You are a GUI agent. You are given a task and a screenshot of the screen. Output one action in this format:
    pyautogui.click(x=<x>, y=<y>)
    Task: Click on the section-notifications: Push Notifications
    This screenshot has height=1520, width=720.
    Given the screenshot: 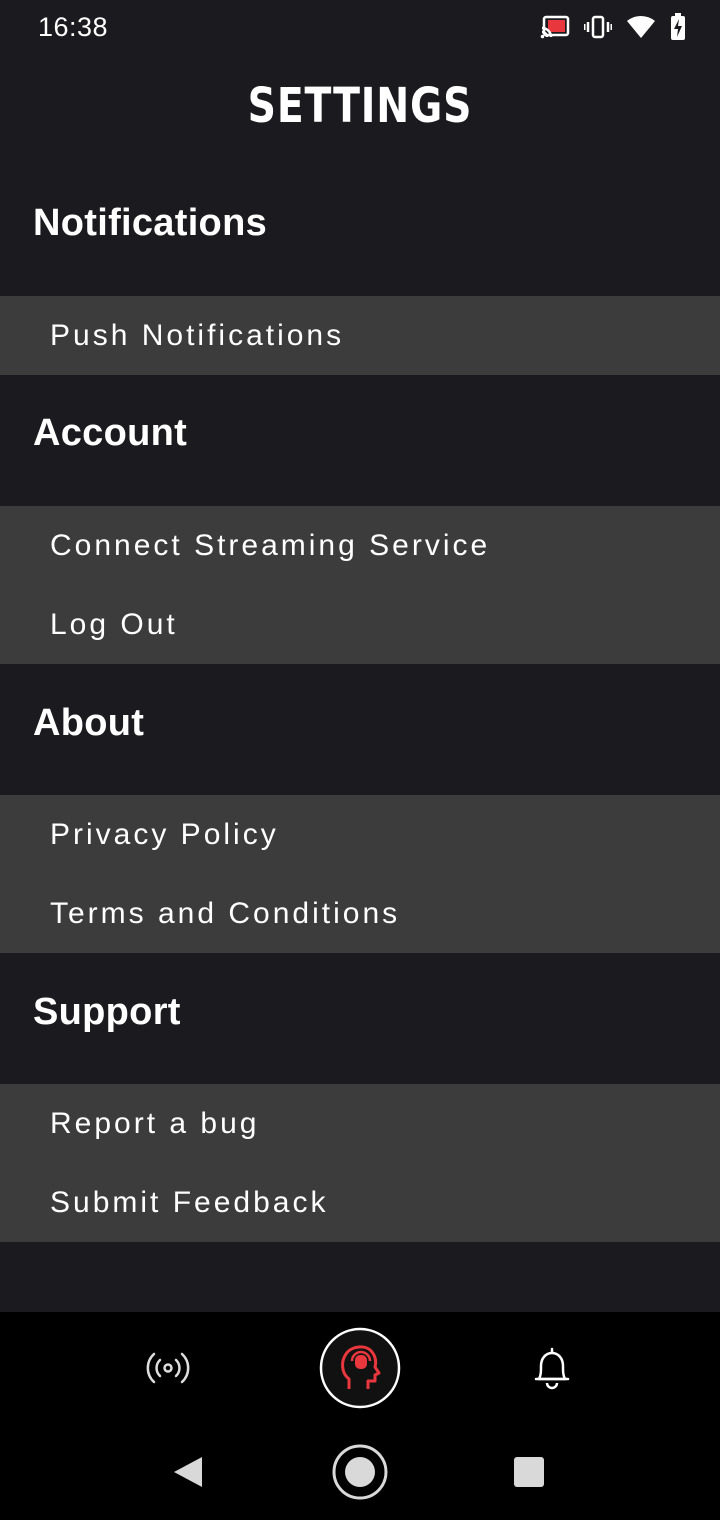 What is the action you would take?
    pyautogui.click(x=360, y=335)
    